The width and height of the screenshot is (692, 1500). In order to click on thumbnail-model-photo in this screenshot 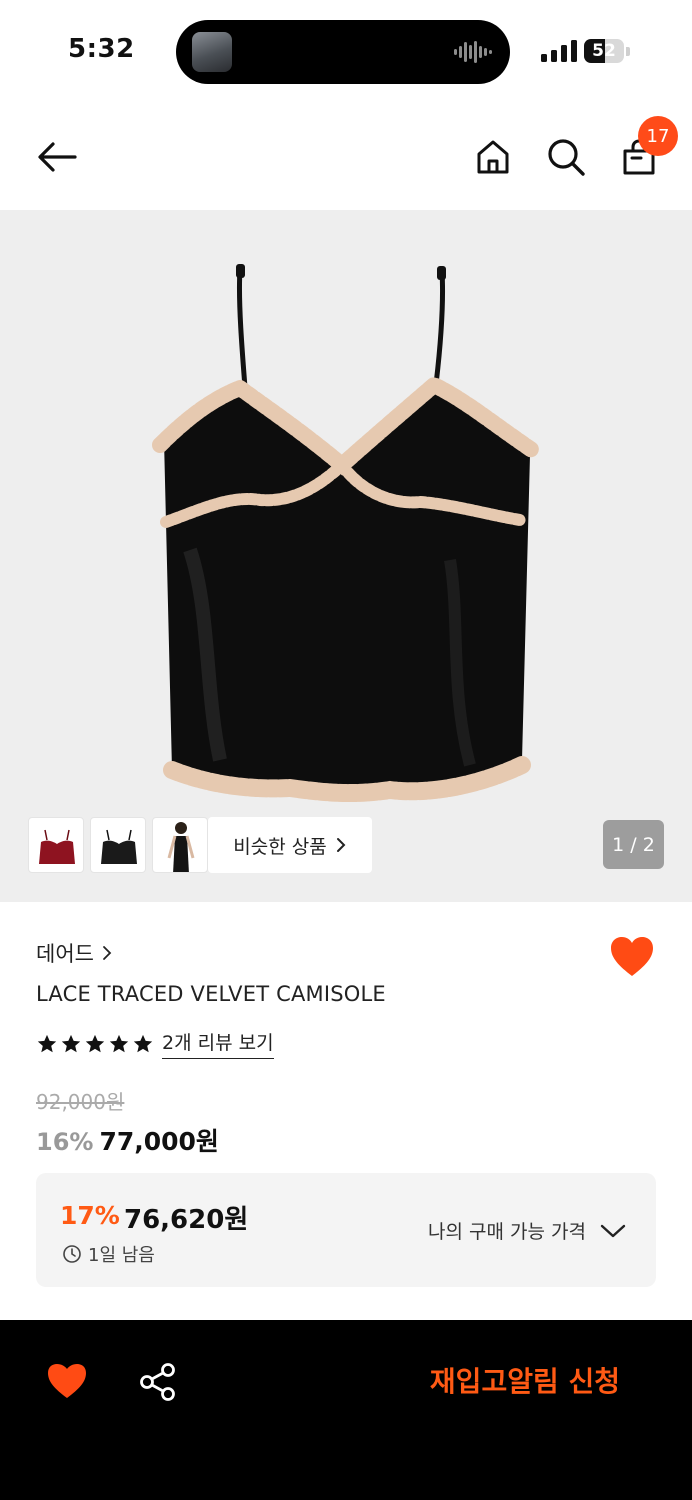, I will do `click(180, 845)`.